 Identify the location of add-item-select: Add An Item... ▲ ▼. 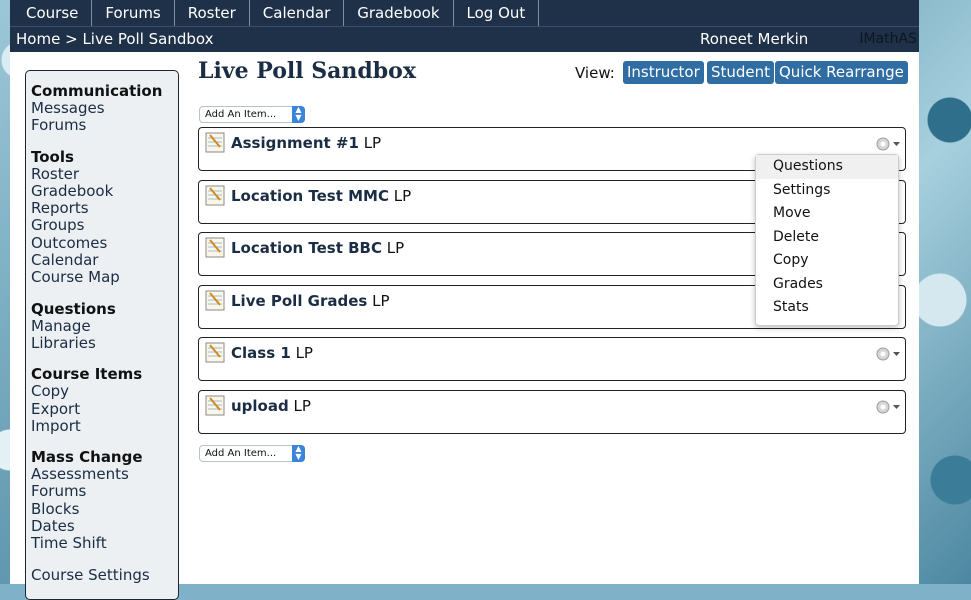
(252, 114).